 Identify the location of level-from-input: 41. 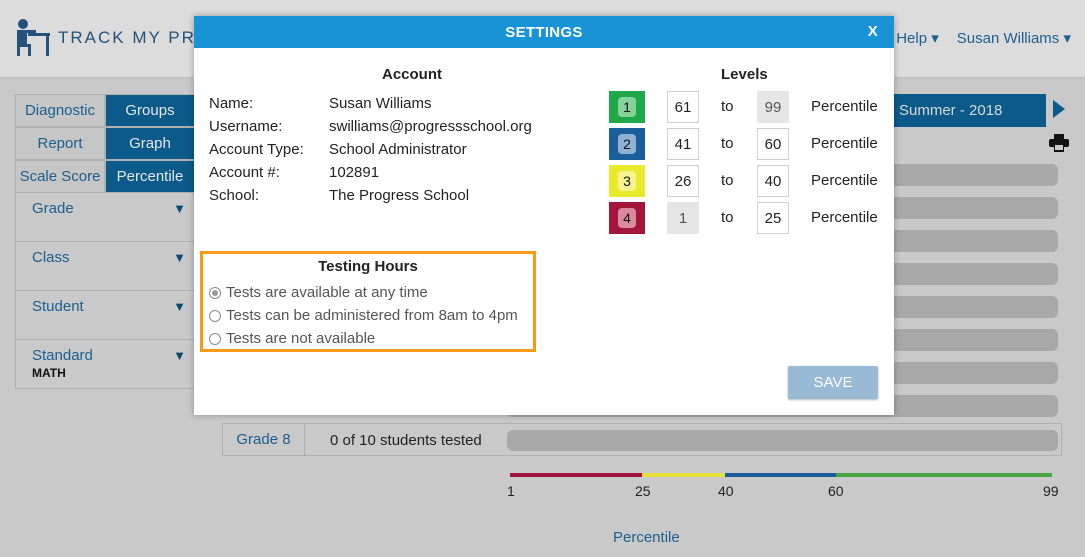
(683, 144).